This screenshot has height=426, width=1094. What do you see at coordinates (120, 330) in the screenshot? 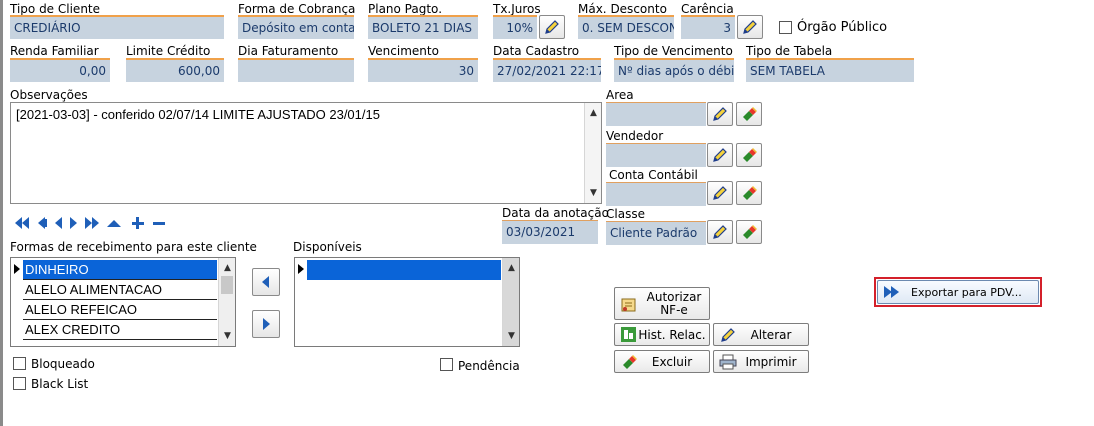
I see `list-item: ALEX CREDITO` at bounding box center [120, 330].